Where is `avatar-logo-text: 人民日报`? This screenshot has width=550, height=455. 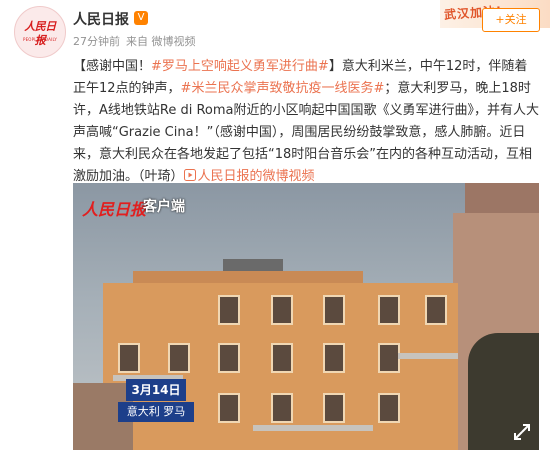
avatar-logo-text: 人民日报 is located at coordinates (40, 33).